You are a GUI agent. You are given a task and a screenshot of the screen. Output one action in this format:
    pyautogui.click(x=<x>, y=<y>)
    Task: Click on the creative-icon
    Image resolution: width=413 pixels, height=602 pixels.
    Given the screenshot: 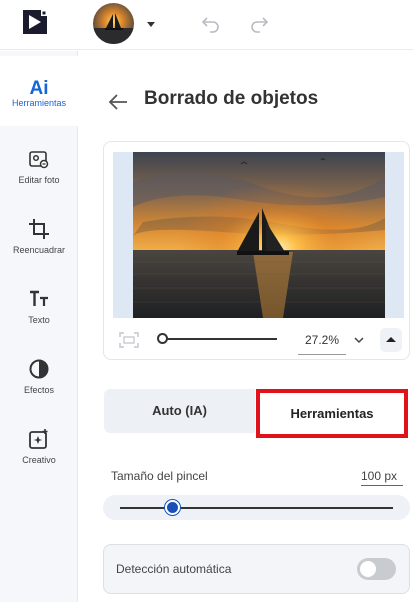 What is the action you would take?
    pyautogui.click(x=38, y=439)
    